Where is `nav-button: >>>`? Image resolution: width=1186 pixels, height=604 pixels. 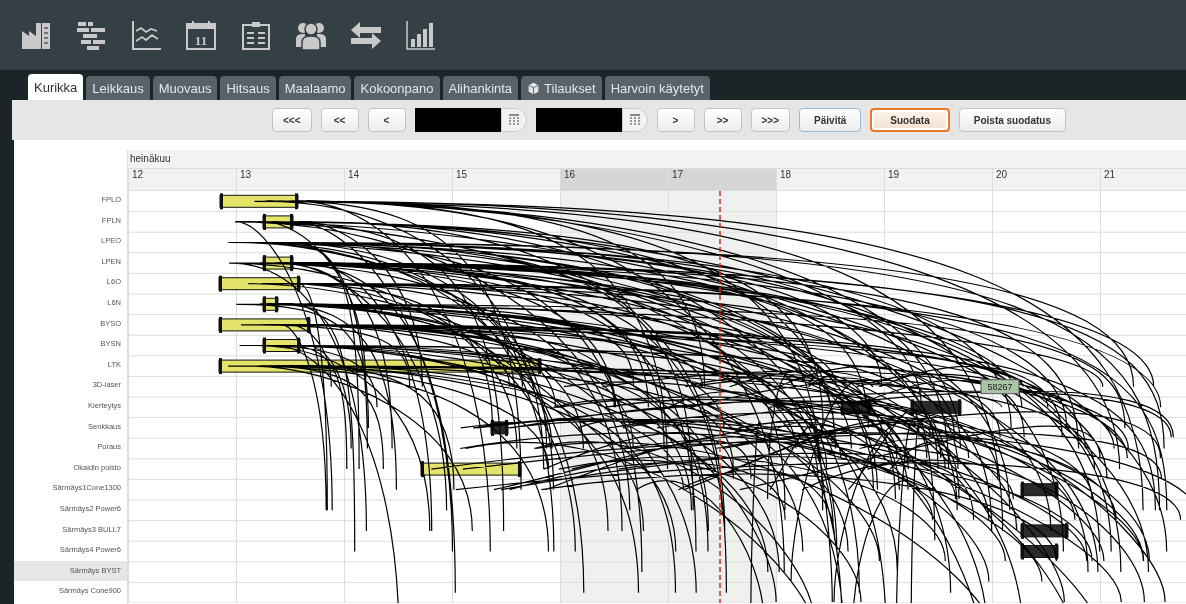 nav-button: >>> is located at coordinates (770, 120).